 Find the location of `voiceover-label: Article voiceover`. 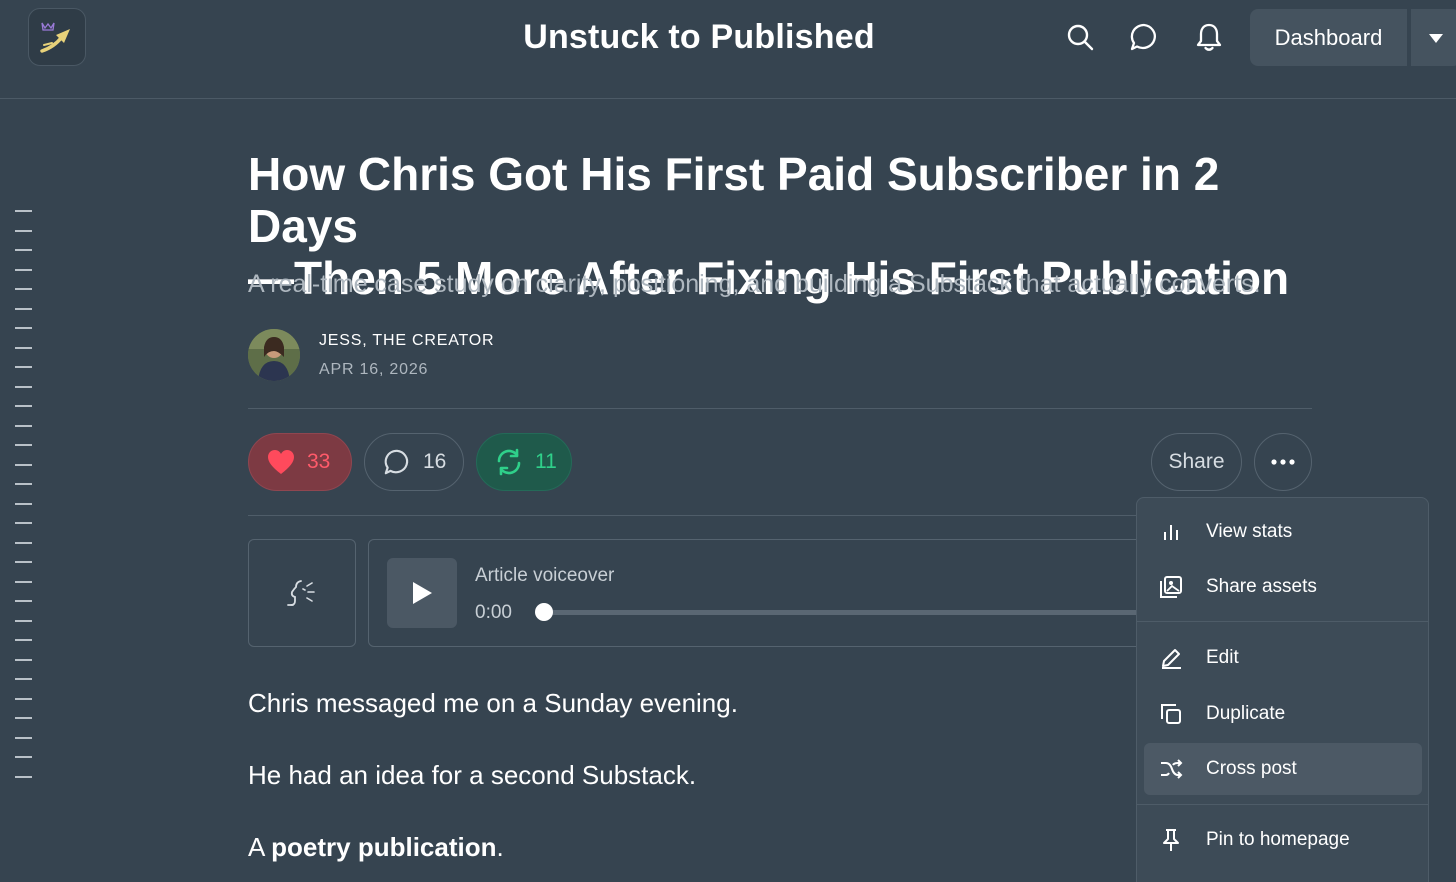

voiceover-label: Article voiceover is located at coordinates (545, 575).